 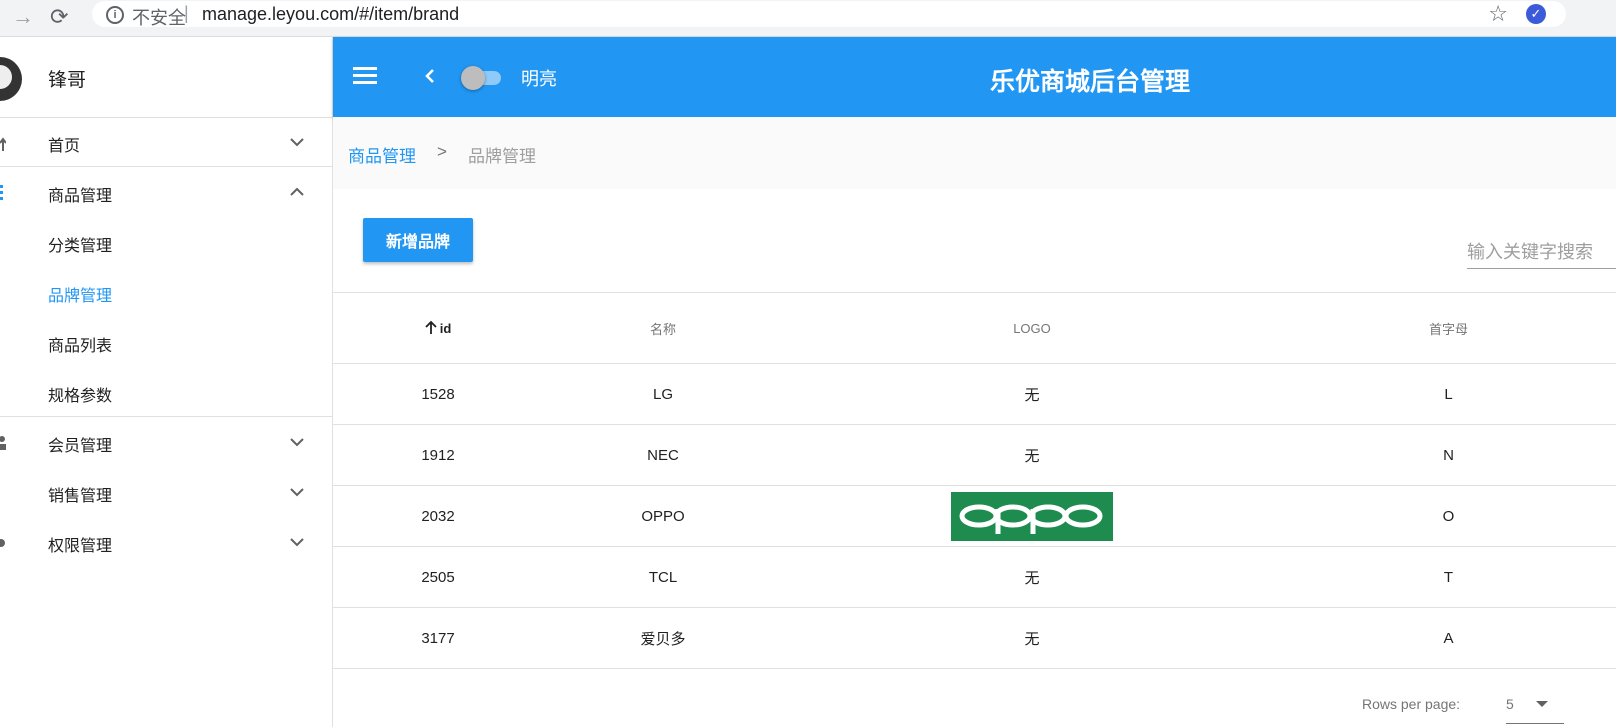 I want to click on reload-icon: ⟳, so click(x=59, y=17).